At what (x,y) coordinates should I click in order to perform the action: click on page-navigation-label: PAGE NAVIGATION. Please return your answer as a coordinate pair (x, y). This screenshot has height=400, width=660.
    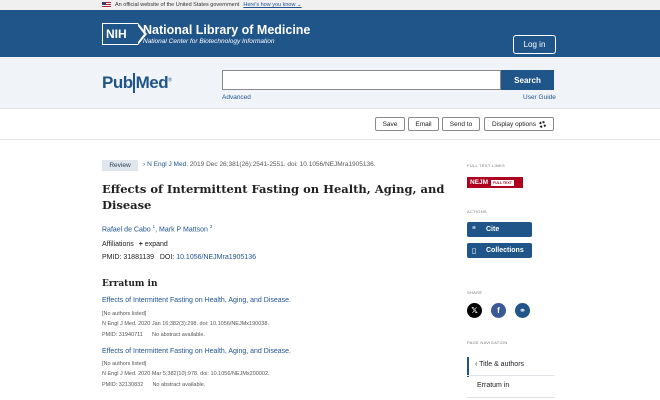
    Looking at the image, I should click on (487, 342).